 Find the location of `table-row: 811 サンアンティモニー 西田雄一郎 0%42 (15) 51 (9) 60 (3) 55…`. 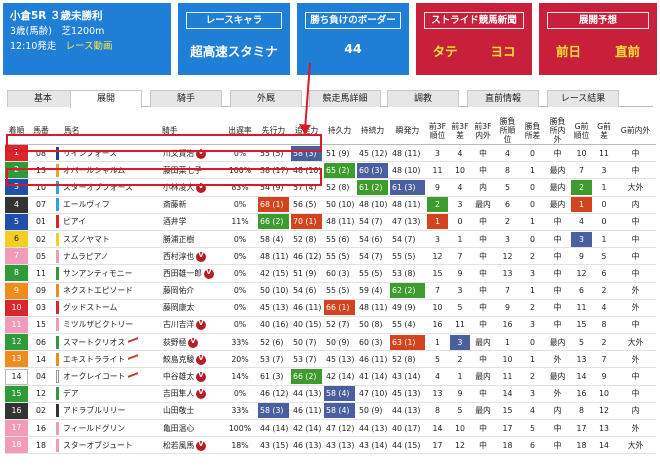

table-row: 811 サンアンティモニー 西田雄一郎 0%42 (15) 51 (9) 60 (3) 55… is located at coordinates (330, 273).